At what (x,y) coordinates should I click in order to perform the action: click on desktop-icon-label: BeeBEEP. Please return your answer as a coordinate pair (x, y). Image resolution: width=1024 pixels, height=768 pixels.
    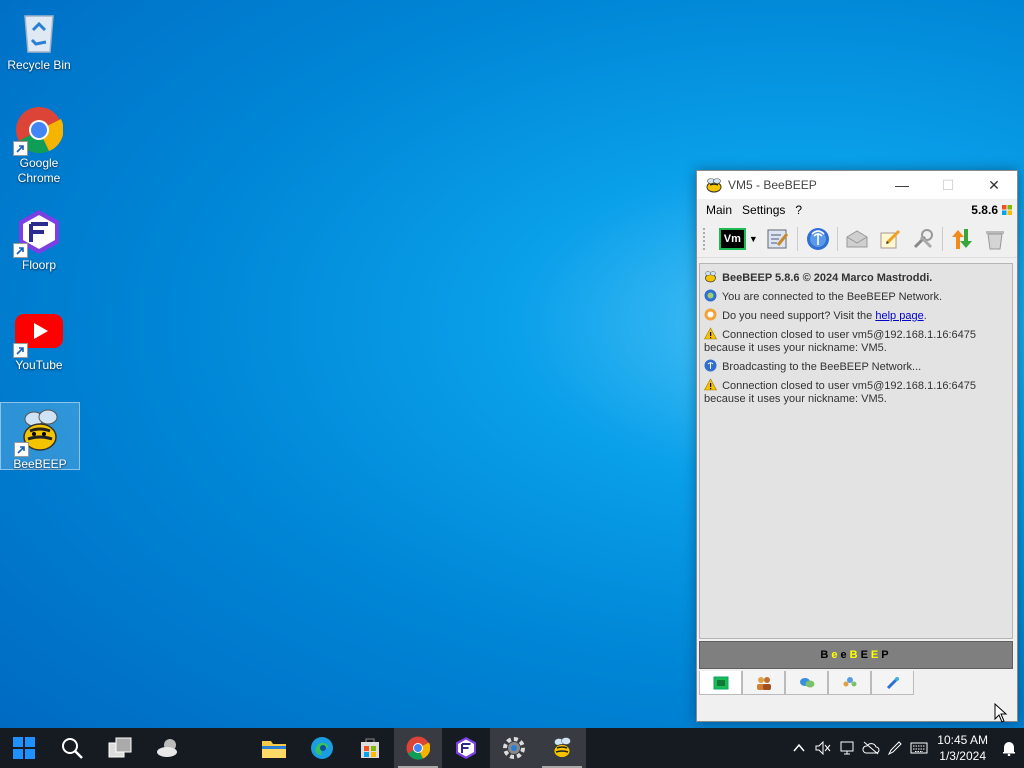
    Looking at the image, I should click on (40, 464).